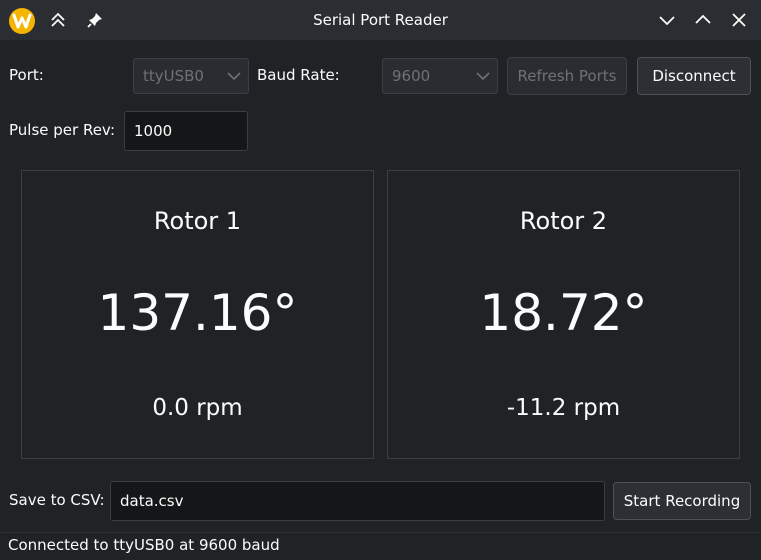 The height and width of the screenshot is (560, 761). Describe the element at coordinates (95, 20) in the screenshot. I see `pin-icon` at that location.